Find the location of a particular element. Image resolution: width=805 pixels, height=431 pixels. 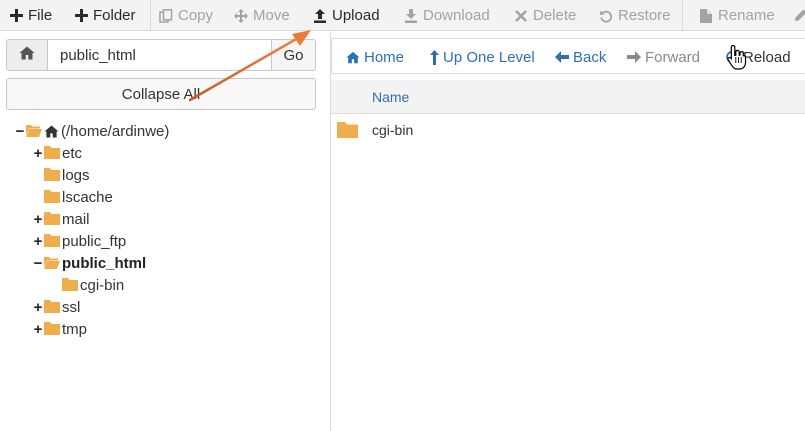

pencil-icon is located at coordinates (798, 16).